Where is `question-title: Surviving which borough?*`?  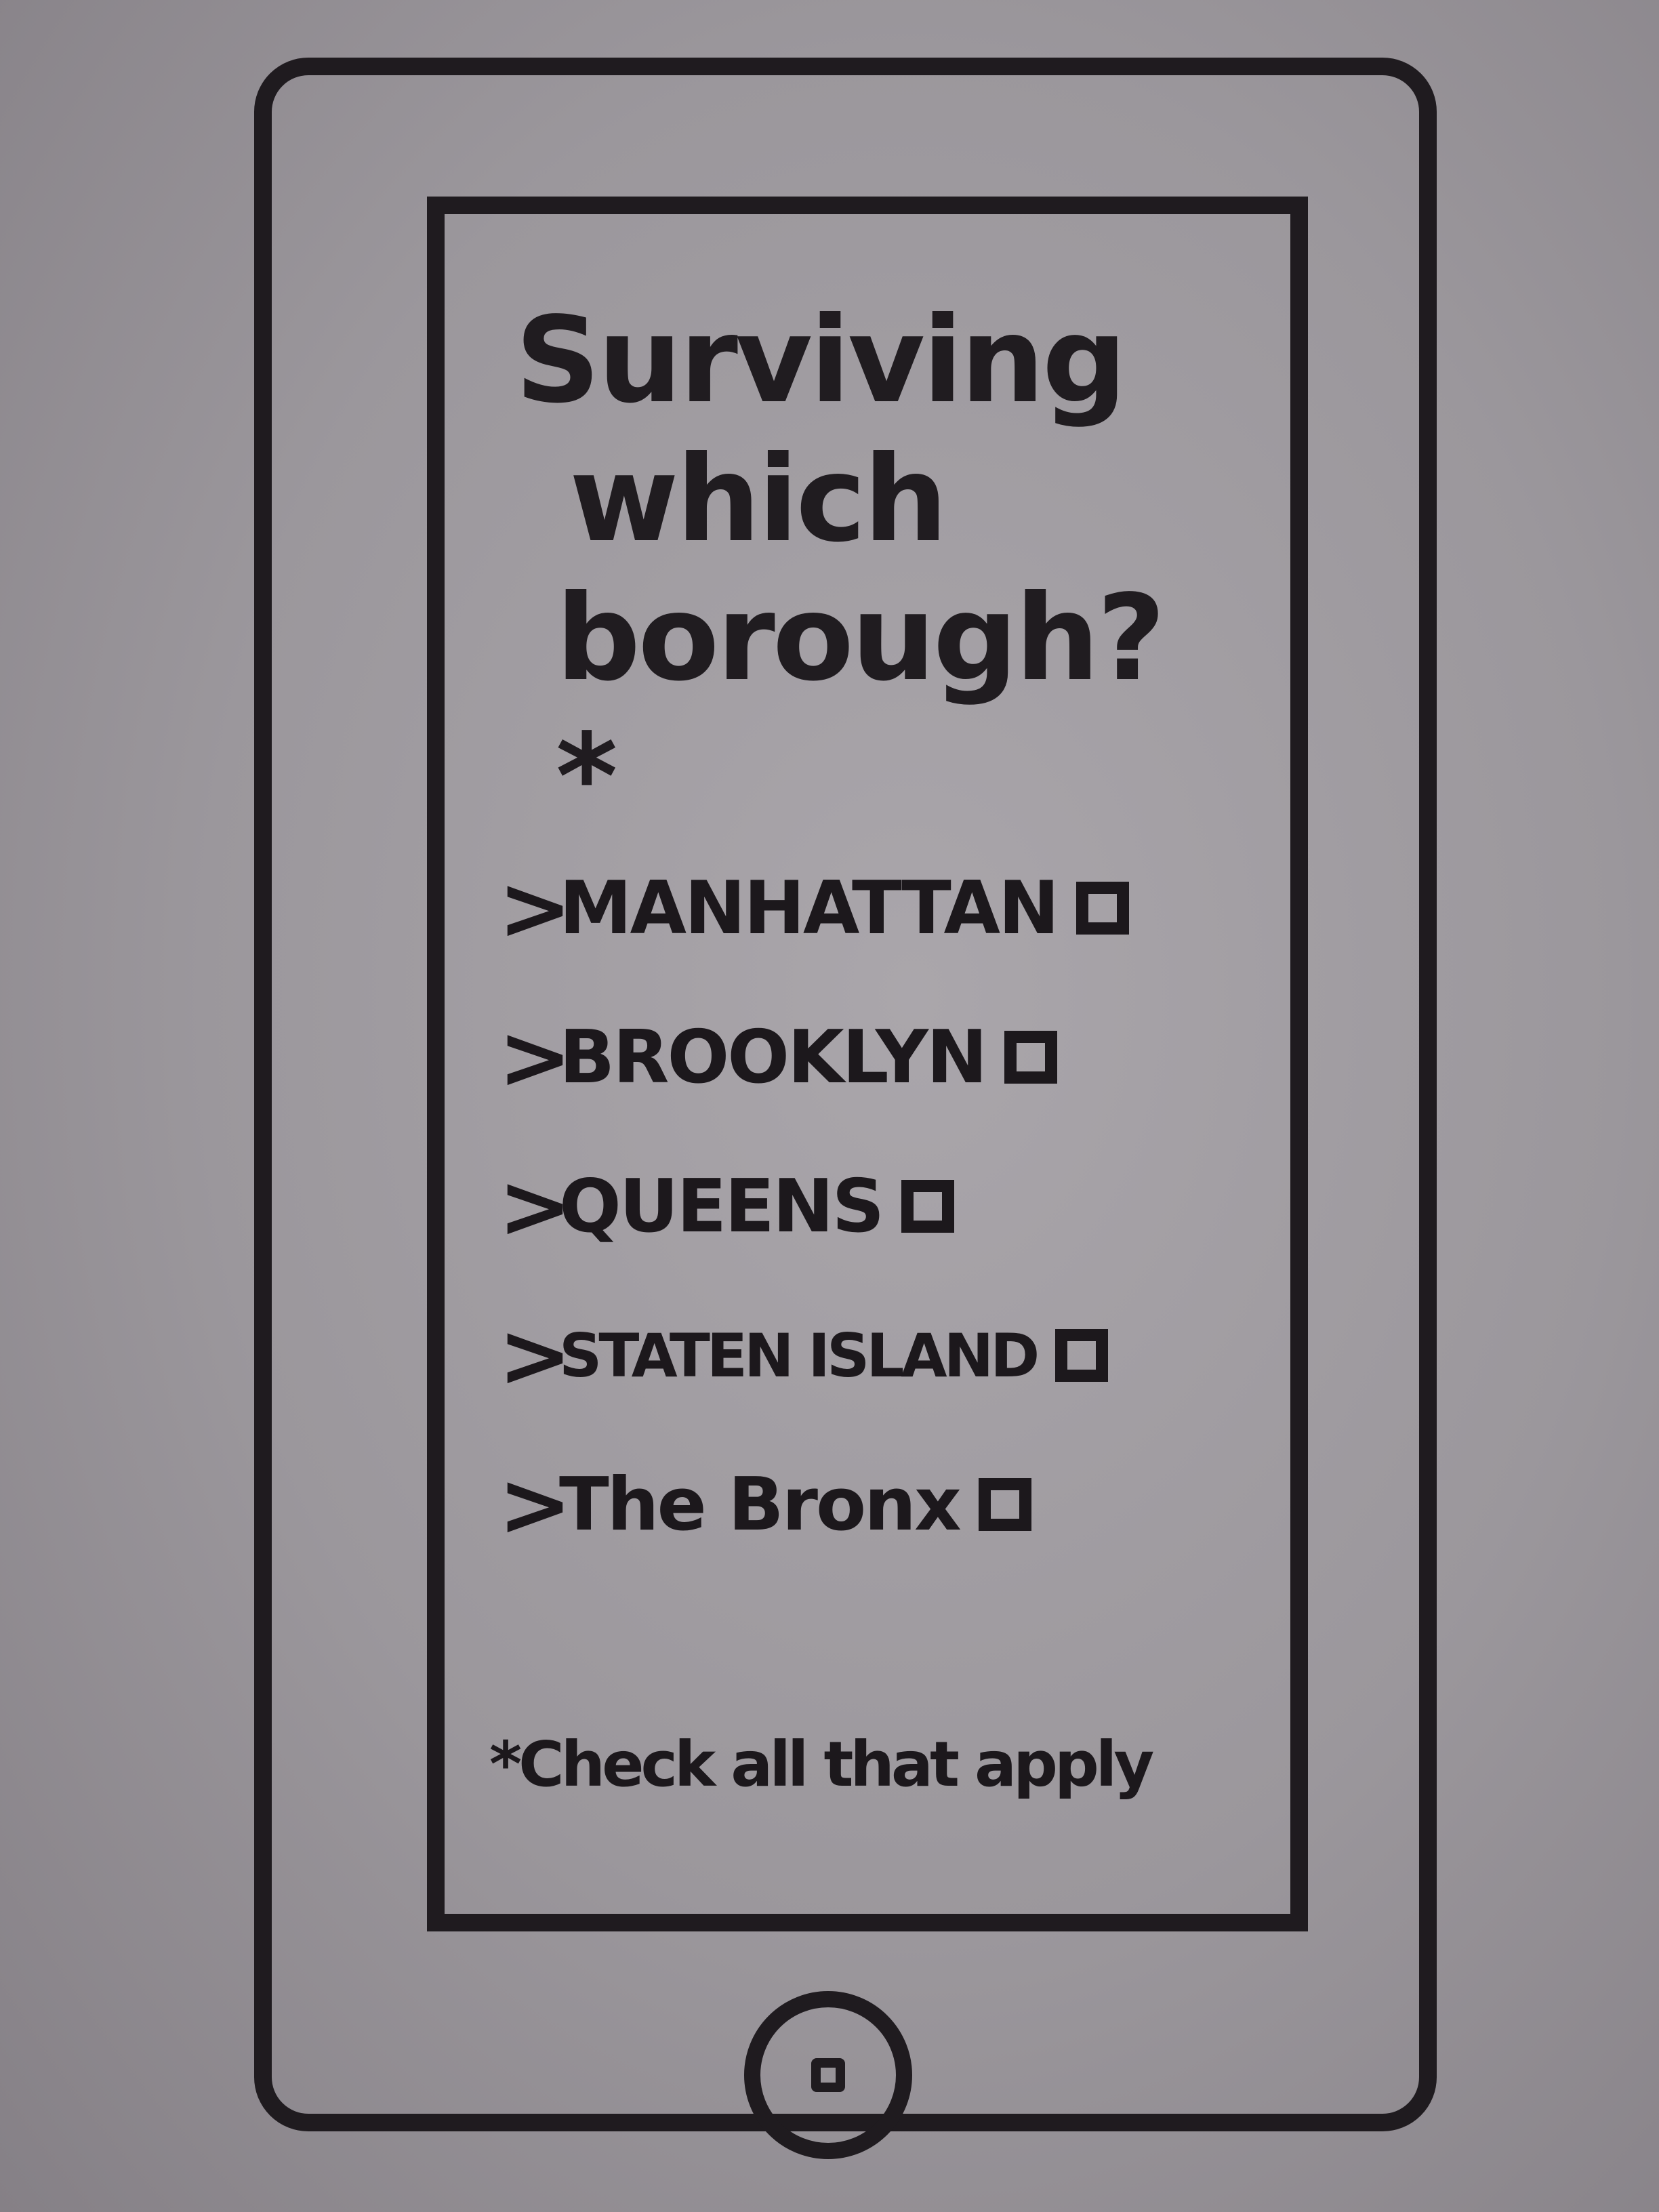 question-title: Surviving which borough?* is located at coordinates (841, 569).